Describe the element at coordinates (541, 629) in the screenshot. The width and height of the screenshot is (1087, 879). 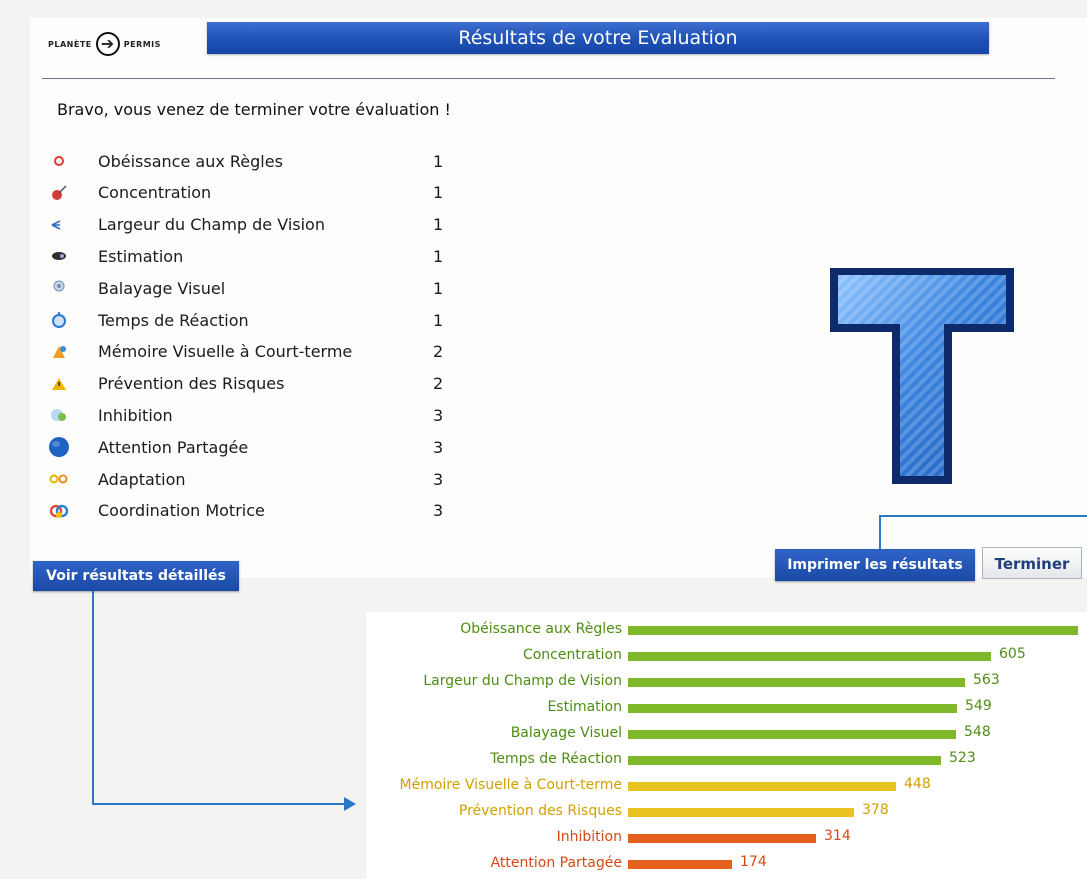
I see `chart-category-label: Obéissance aux Règles` at that location.